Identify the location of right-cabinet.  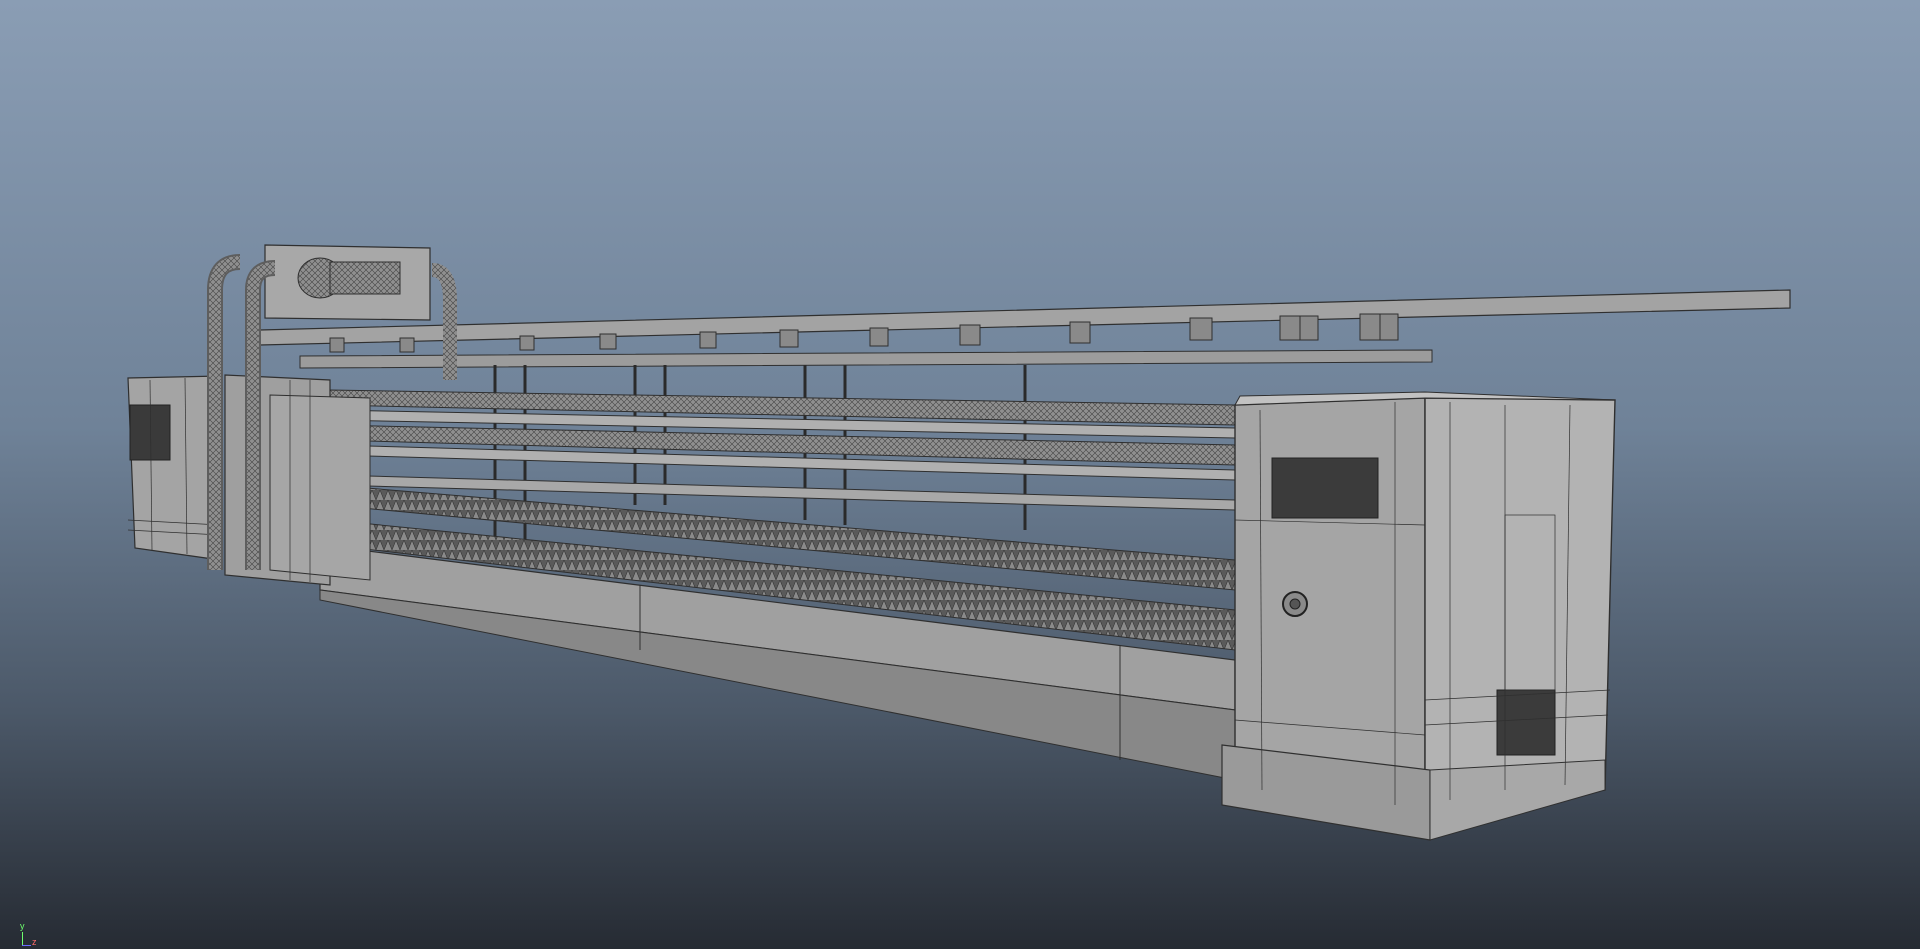
(1418, 616).